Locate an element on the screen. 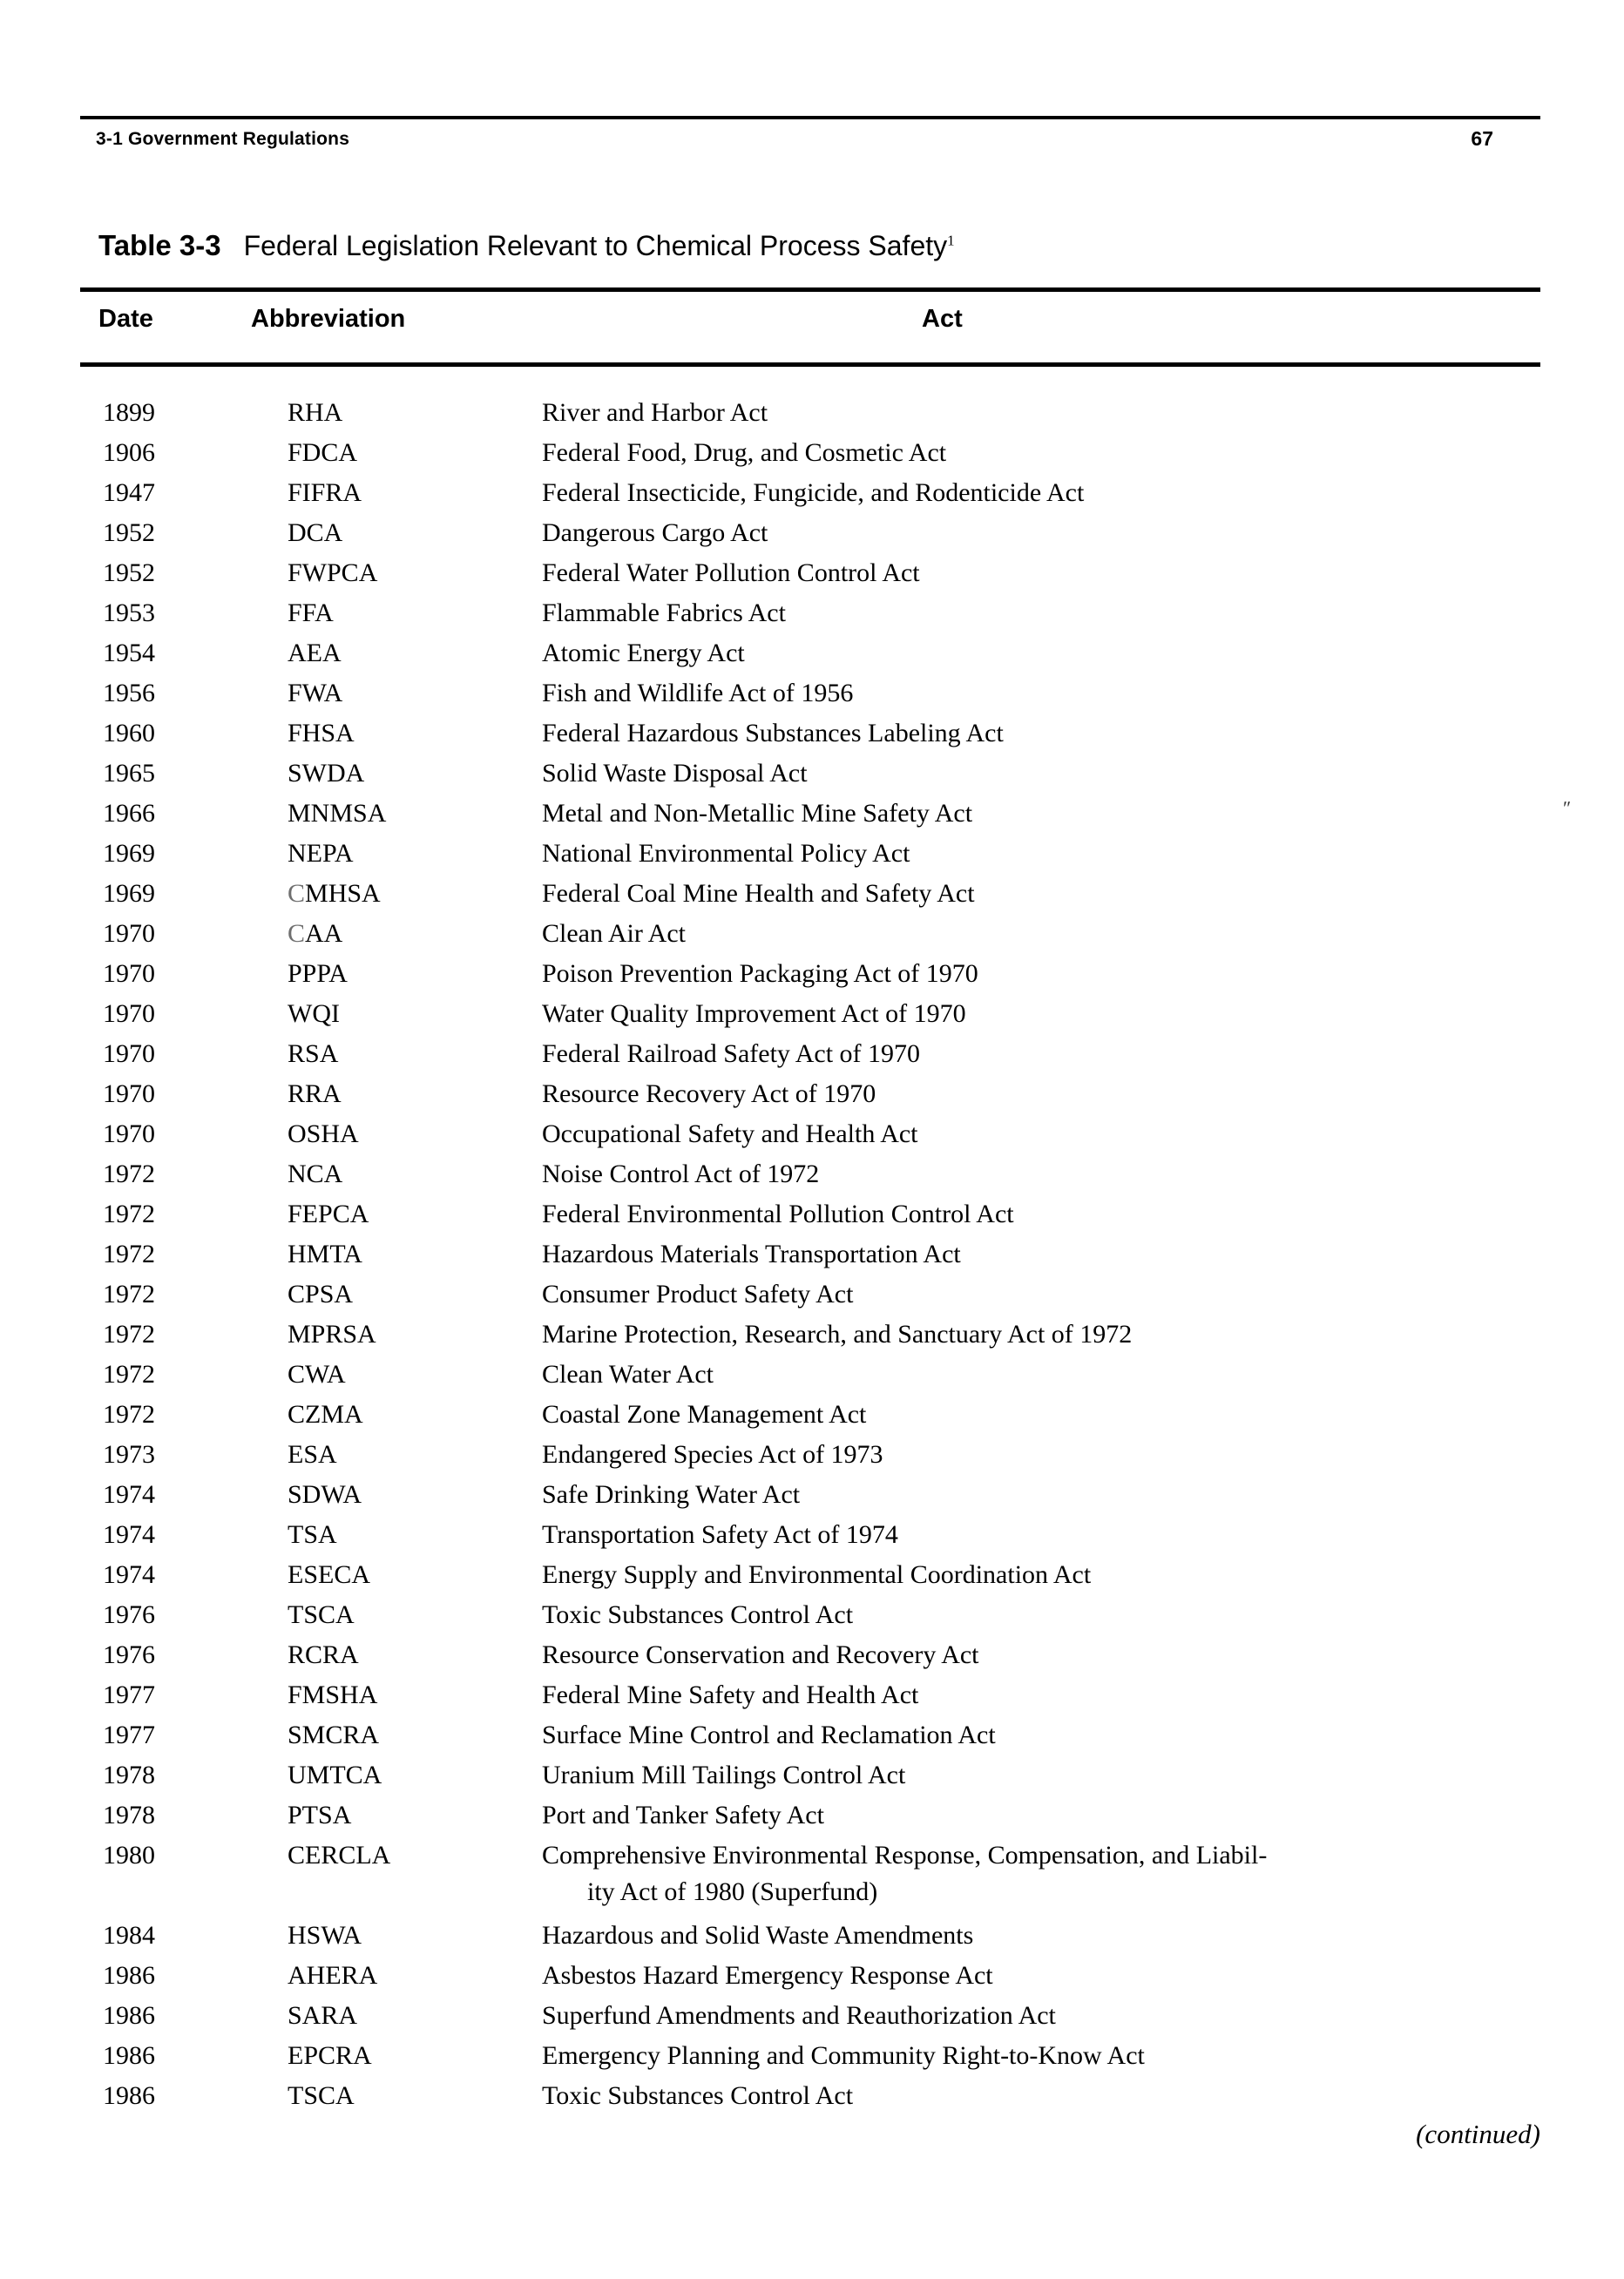 Image resolution: width=1624 pixels, height=2279 pixels. column-header-date: Date is located at coordinates (126, 319).